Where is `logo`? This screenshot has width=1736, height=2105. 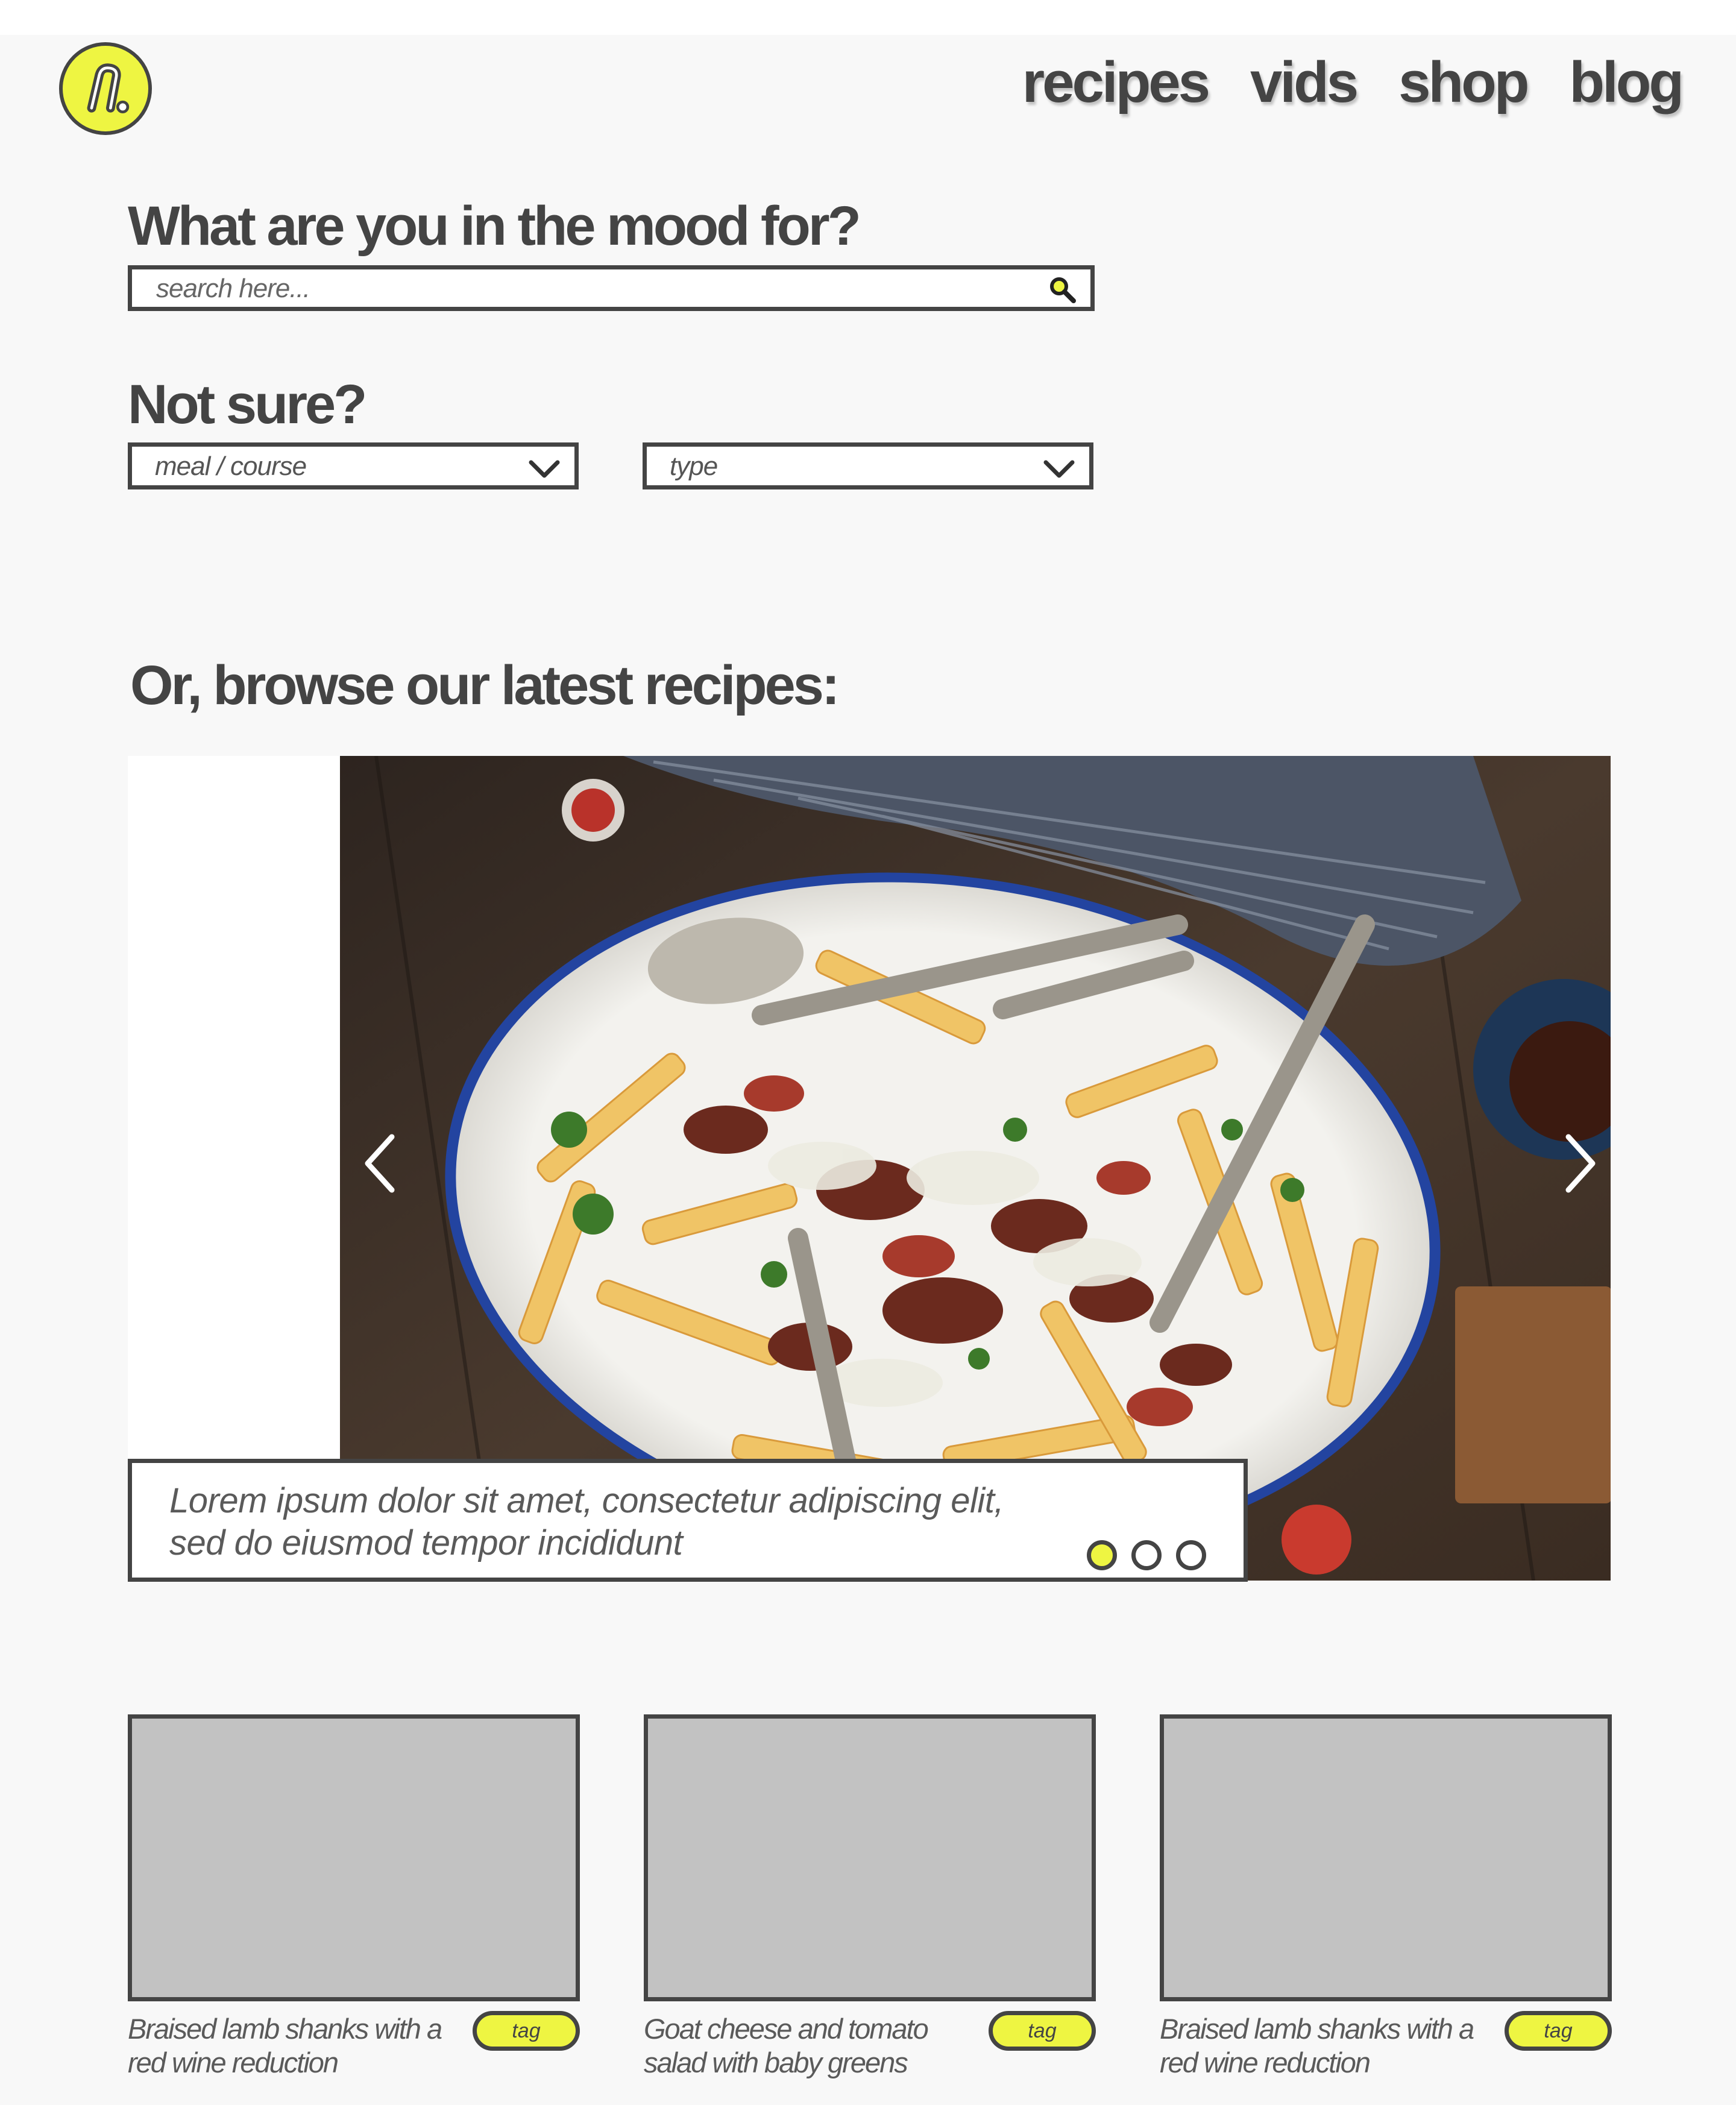
logo is located at coordinates (105, 88).